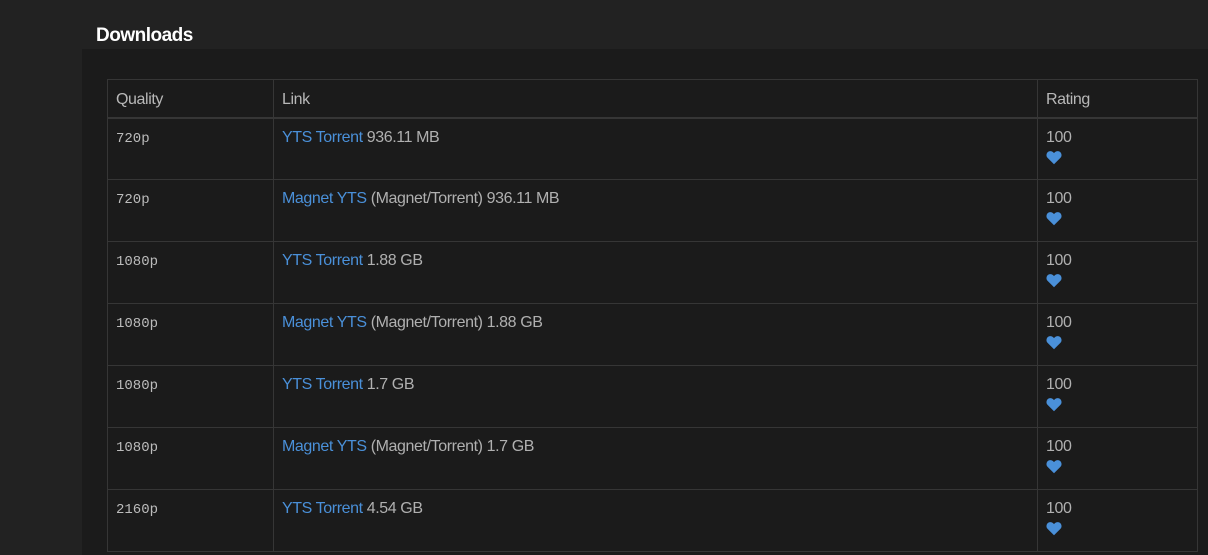 The width and height of the screenshot is (1208, 555). I want to click on table-header: Quality Link Rating, so click(652, 99).